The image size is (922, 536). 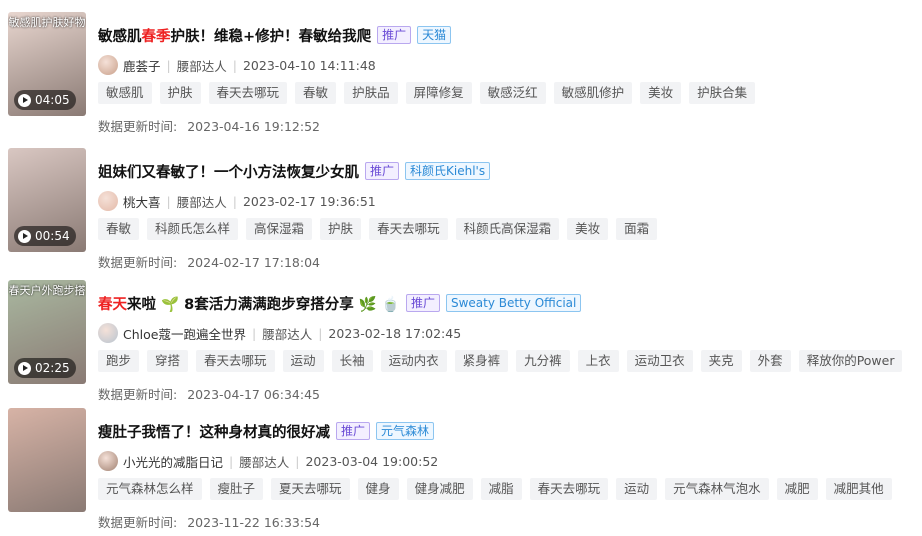 I want to click on publish-time: 2023-02-18 17:02:45, so click(x=395, y=333).